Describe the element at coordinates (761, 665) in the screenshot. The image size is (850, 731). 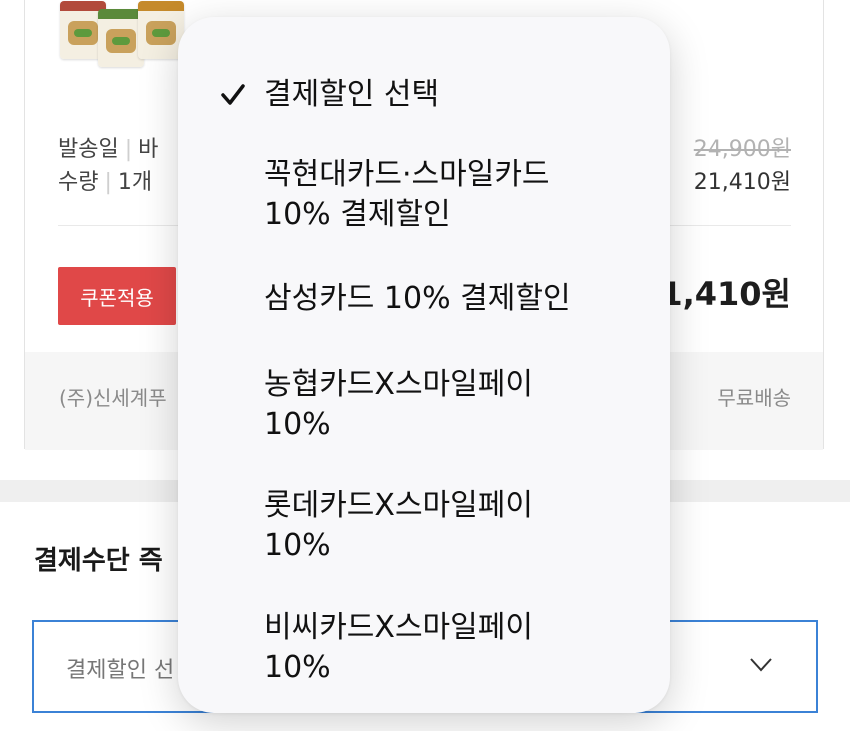
I see `chevron-down-icon` at that location.